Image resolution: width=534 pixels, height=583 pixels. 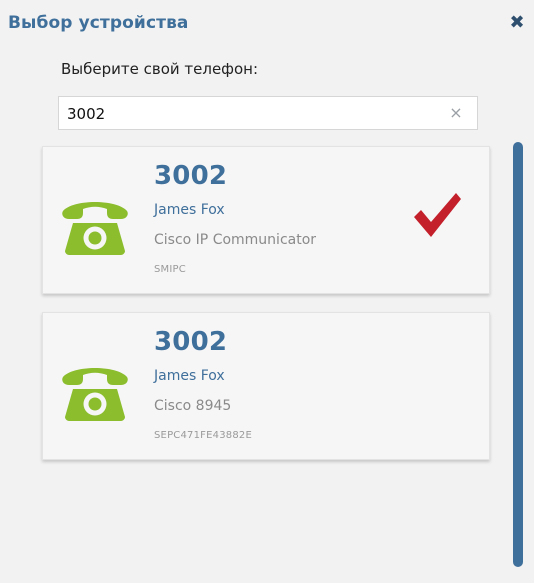 I want to click on search-prompt: Выберите свой телефон:, so click(x=160, y=69).